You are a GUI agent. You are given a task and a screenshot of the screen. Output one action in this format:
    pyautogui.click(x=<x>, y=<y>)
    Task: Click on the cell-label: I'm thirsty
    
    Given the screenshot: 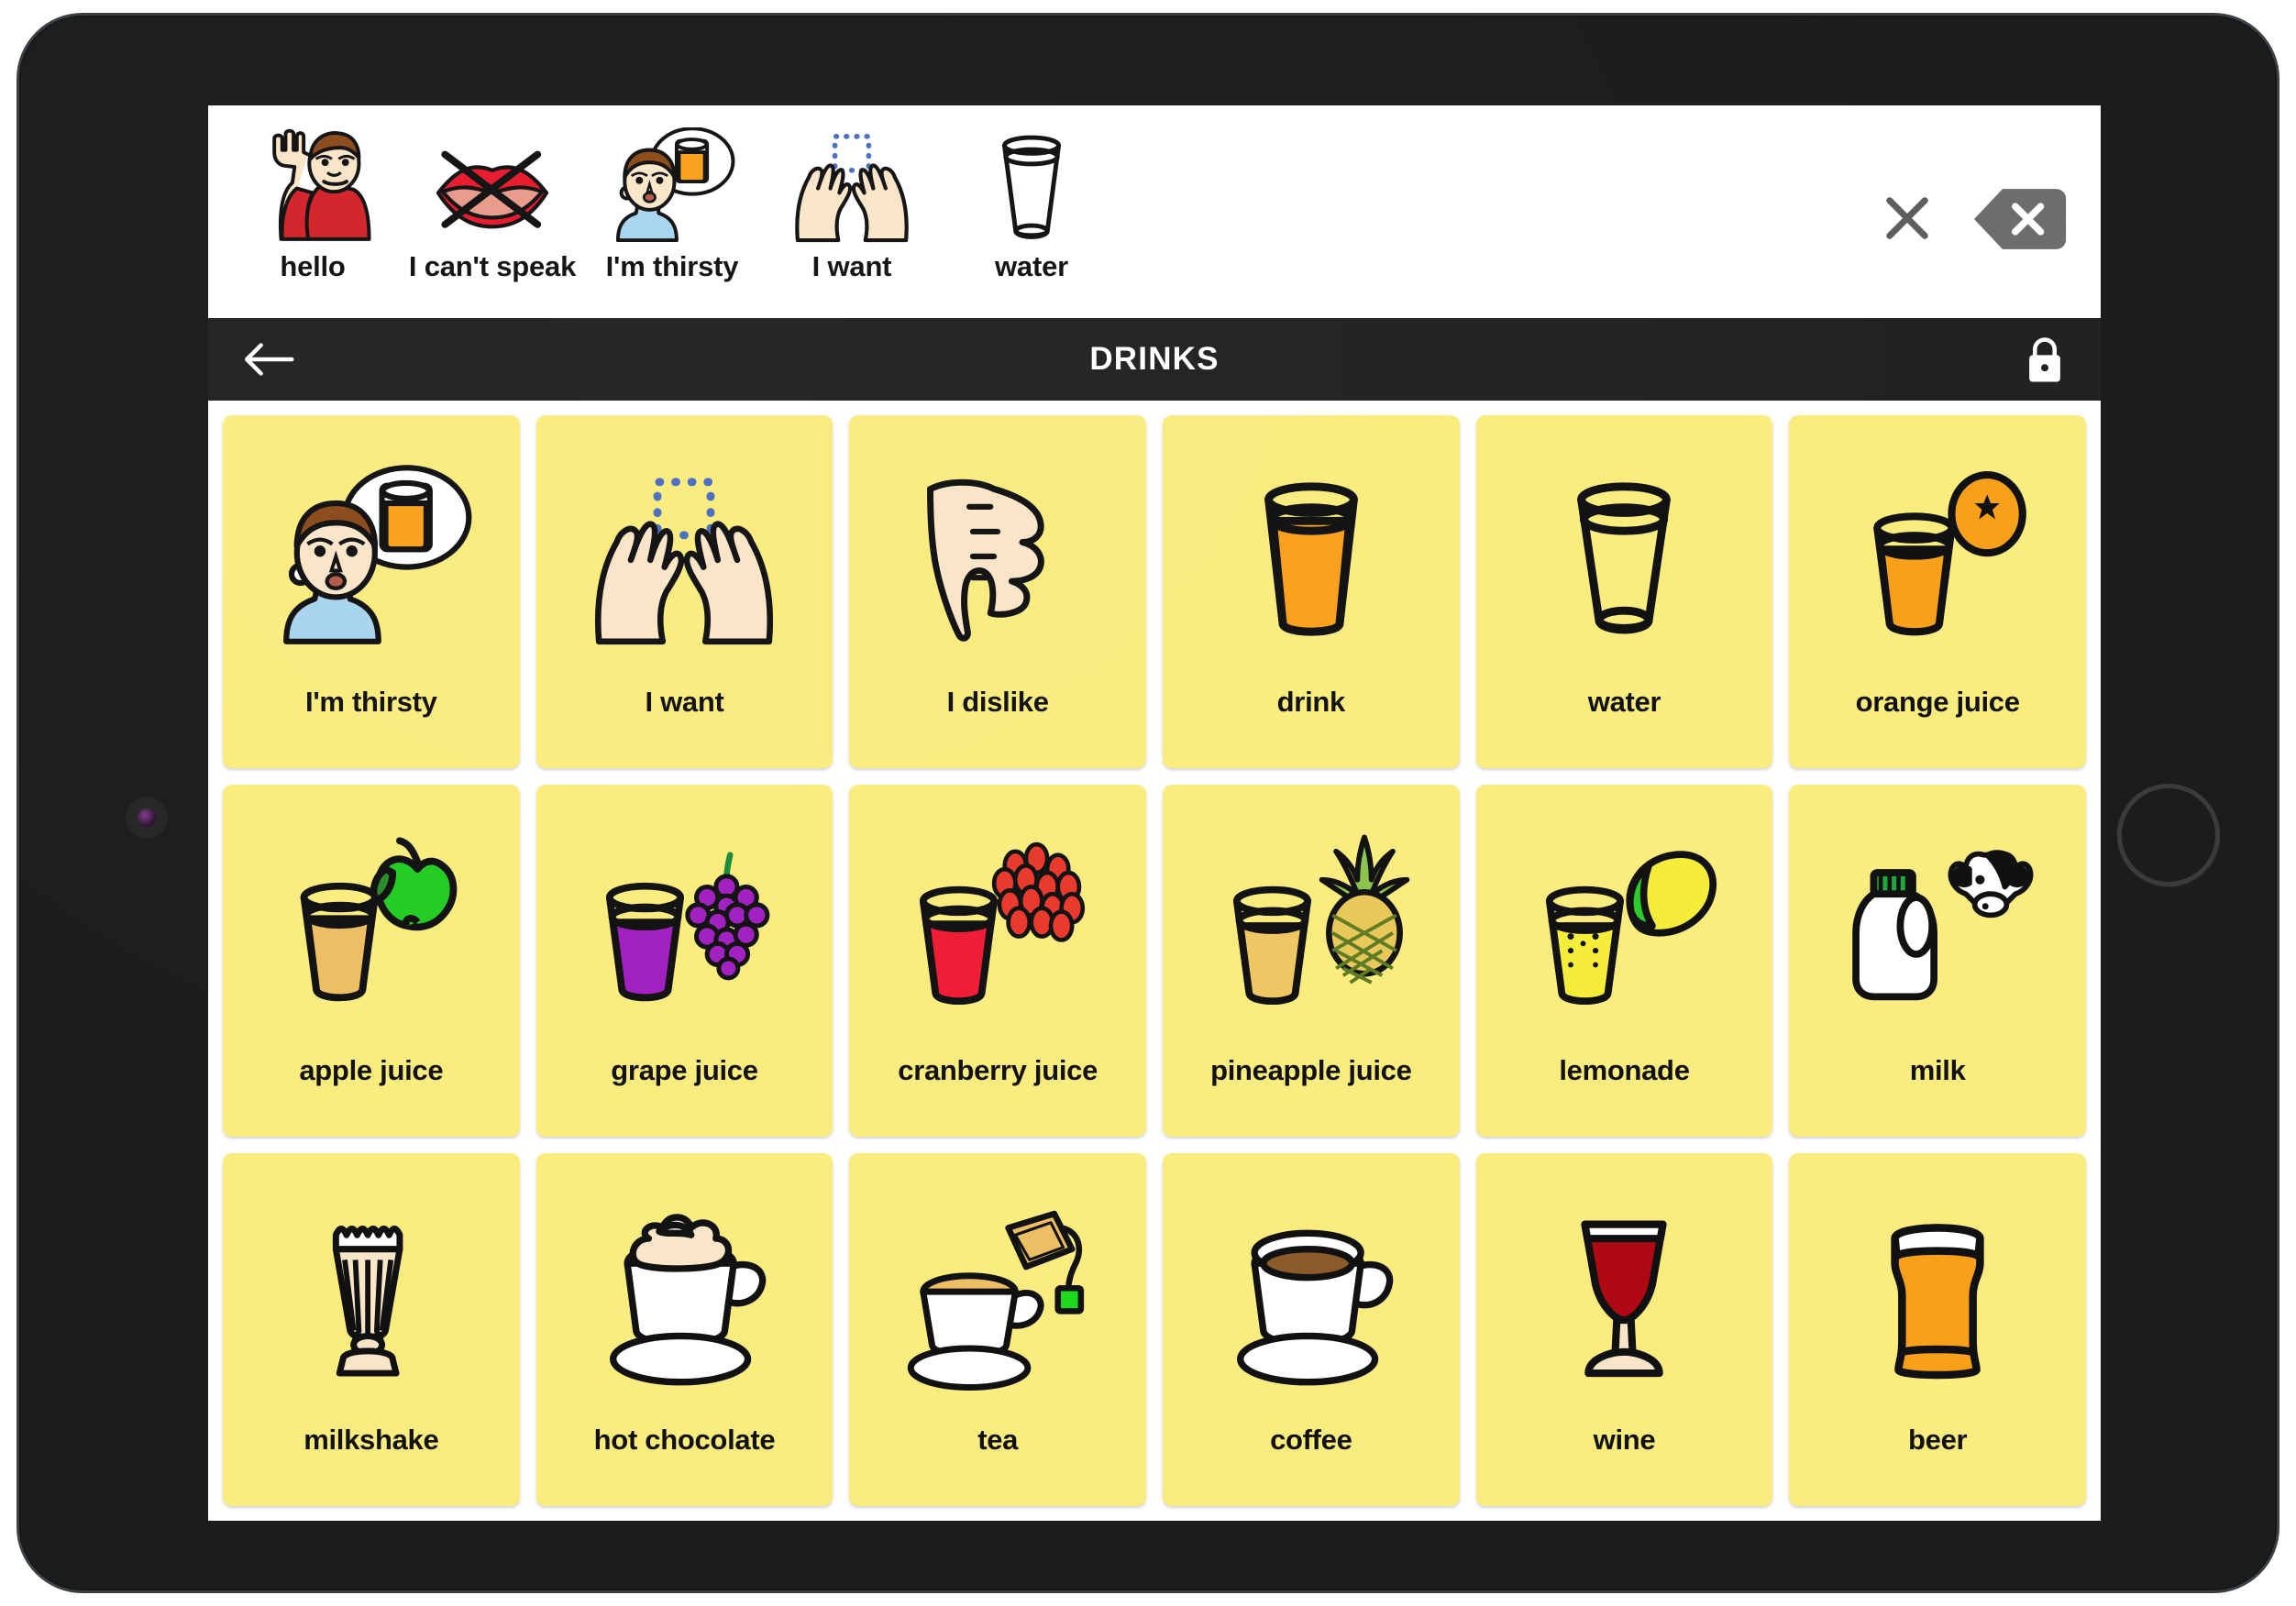 What is the action you would take?
    pyautogui.click(x=371, y=701)
    